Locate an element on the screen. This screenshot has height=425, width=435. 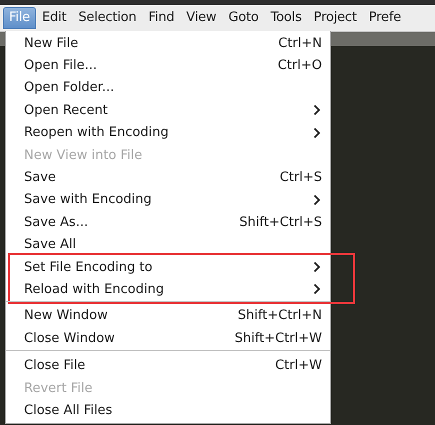
menu-item: Close Window Shift+Ctrl+W is located at coordinates (168, 338).